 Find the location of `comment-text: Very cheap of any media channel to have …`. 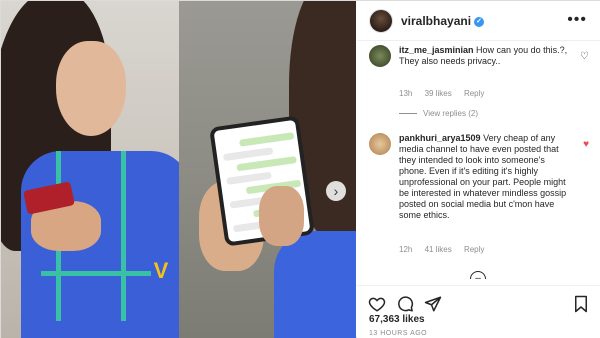

comment-text: Very cheap of any media channel to have … is located at coordinates (483, 176).